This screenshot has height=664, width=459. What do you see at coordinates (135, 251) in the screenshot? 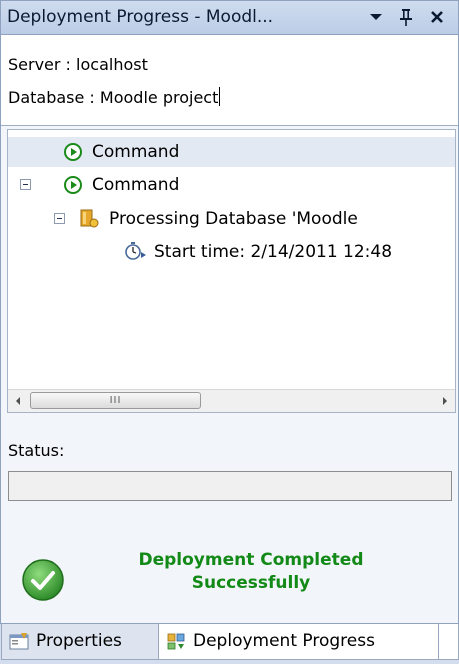
I see `timer-icon` at bounding box center [135, 251].